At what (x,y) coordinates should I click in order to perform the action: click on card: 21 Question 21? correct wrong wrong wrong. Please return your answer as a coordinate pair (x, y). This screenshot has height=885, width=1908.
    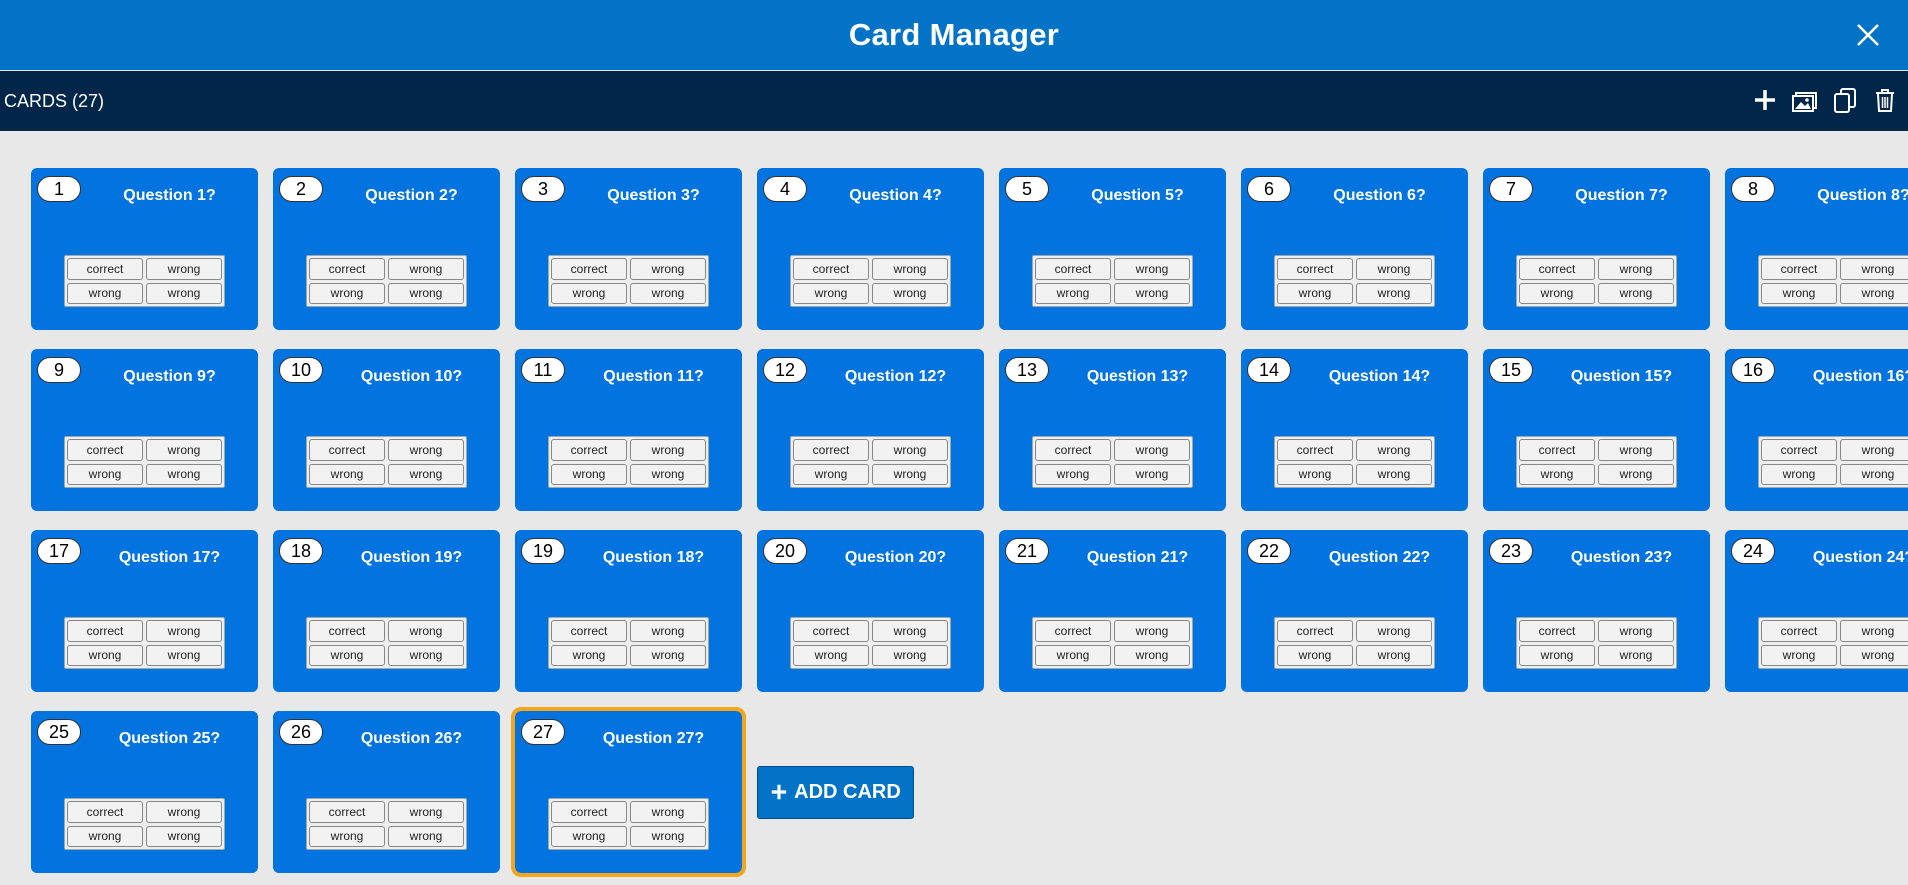
    Looking at the image, I should click on (1112, 611).